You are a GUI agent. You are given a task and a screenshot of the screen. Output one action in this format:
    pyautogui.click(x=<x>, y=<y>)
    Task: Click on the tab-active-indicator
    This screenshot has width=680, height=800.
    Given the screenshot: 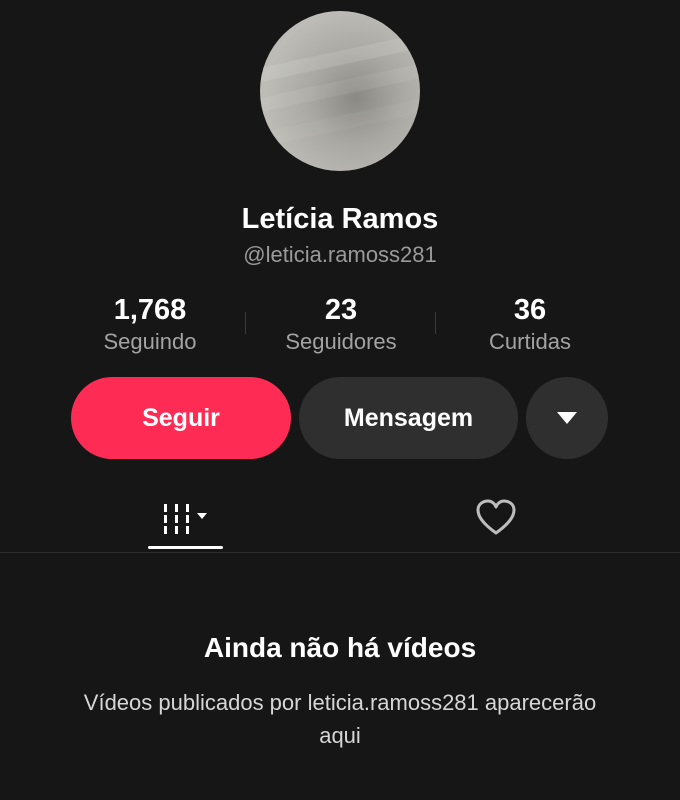 What is the action you would take?
    pyautogui.click(x=185, y=547)
    